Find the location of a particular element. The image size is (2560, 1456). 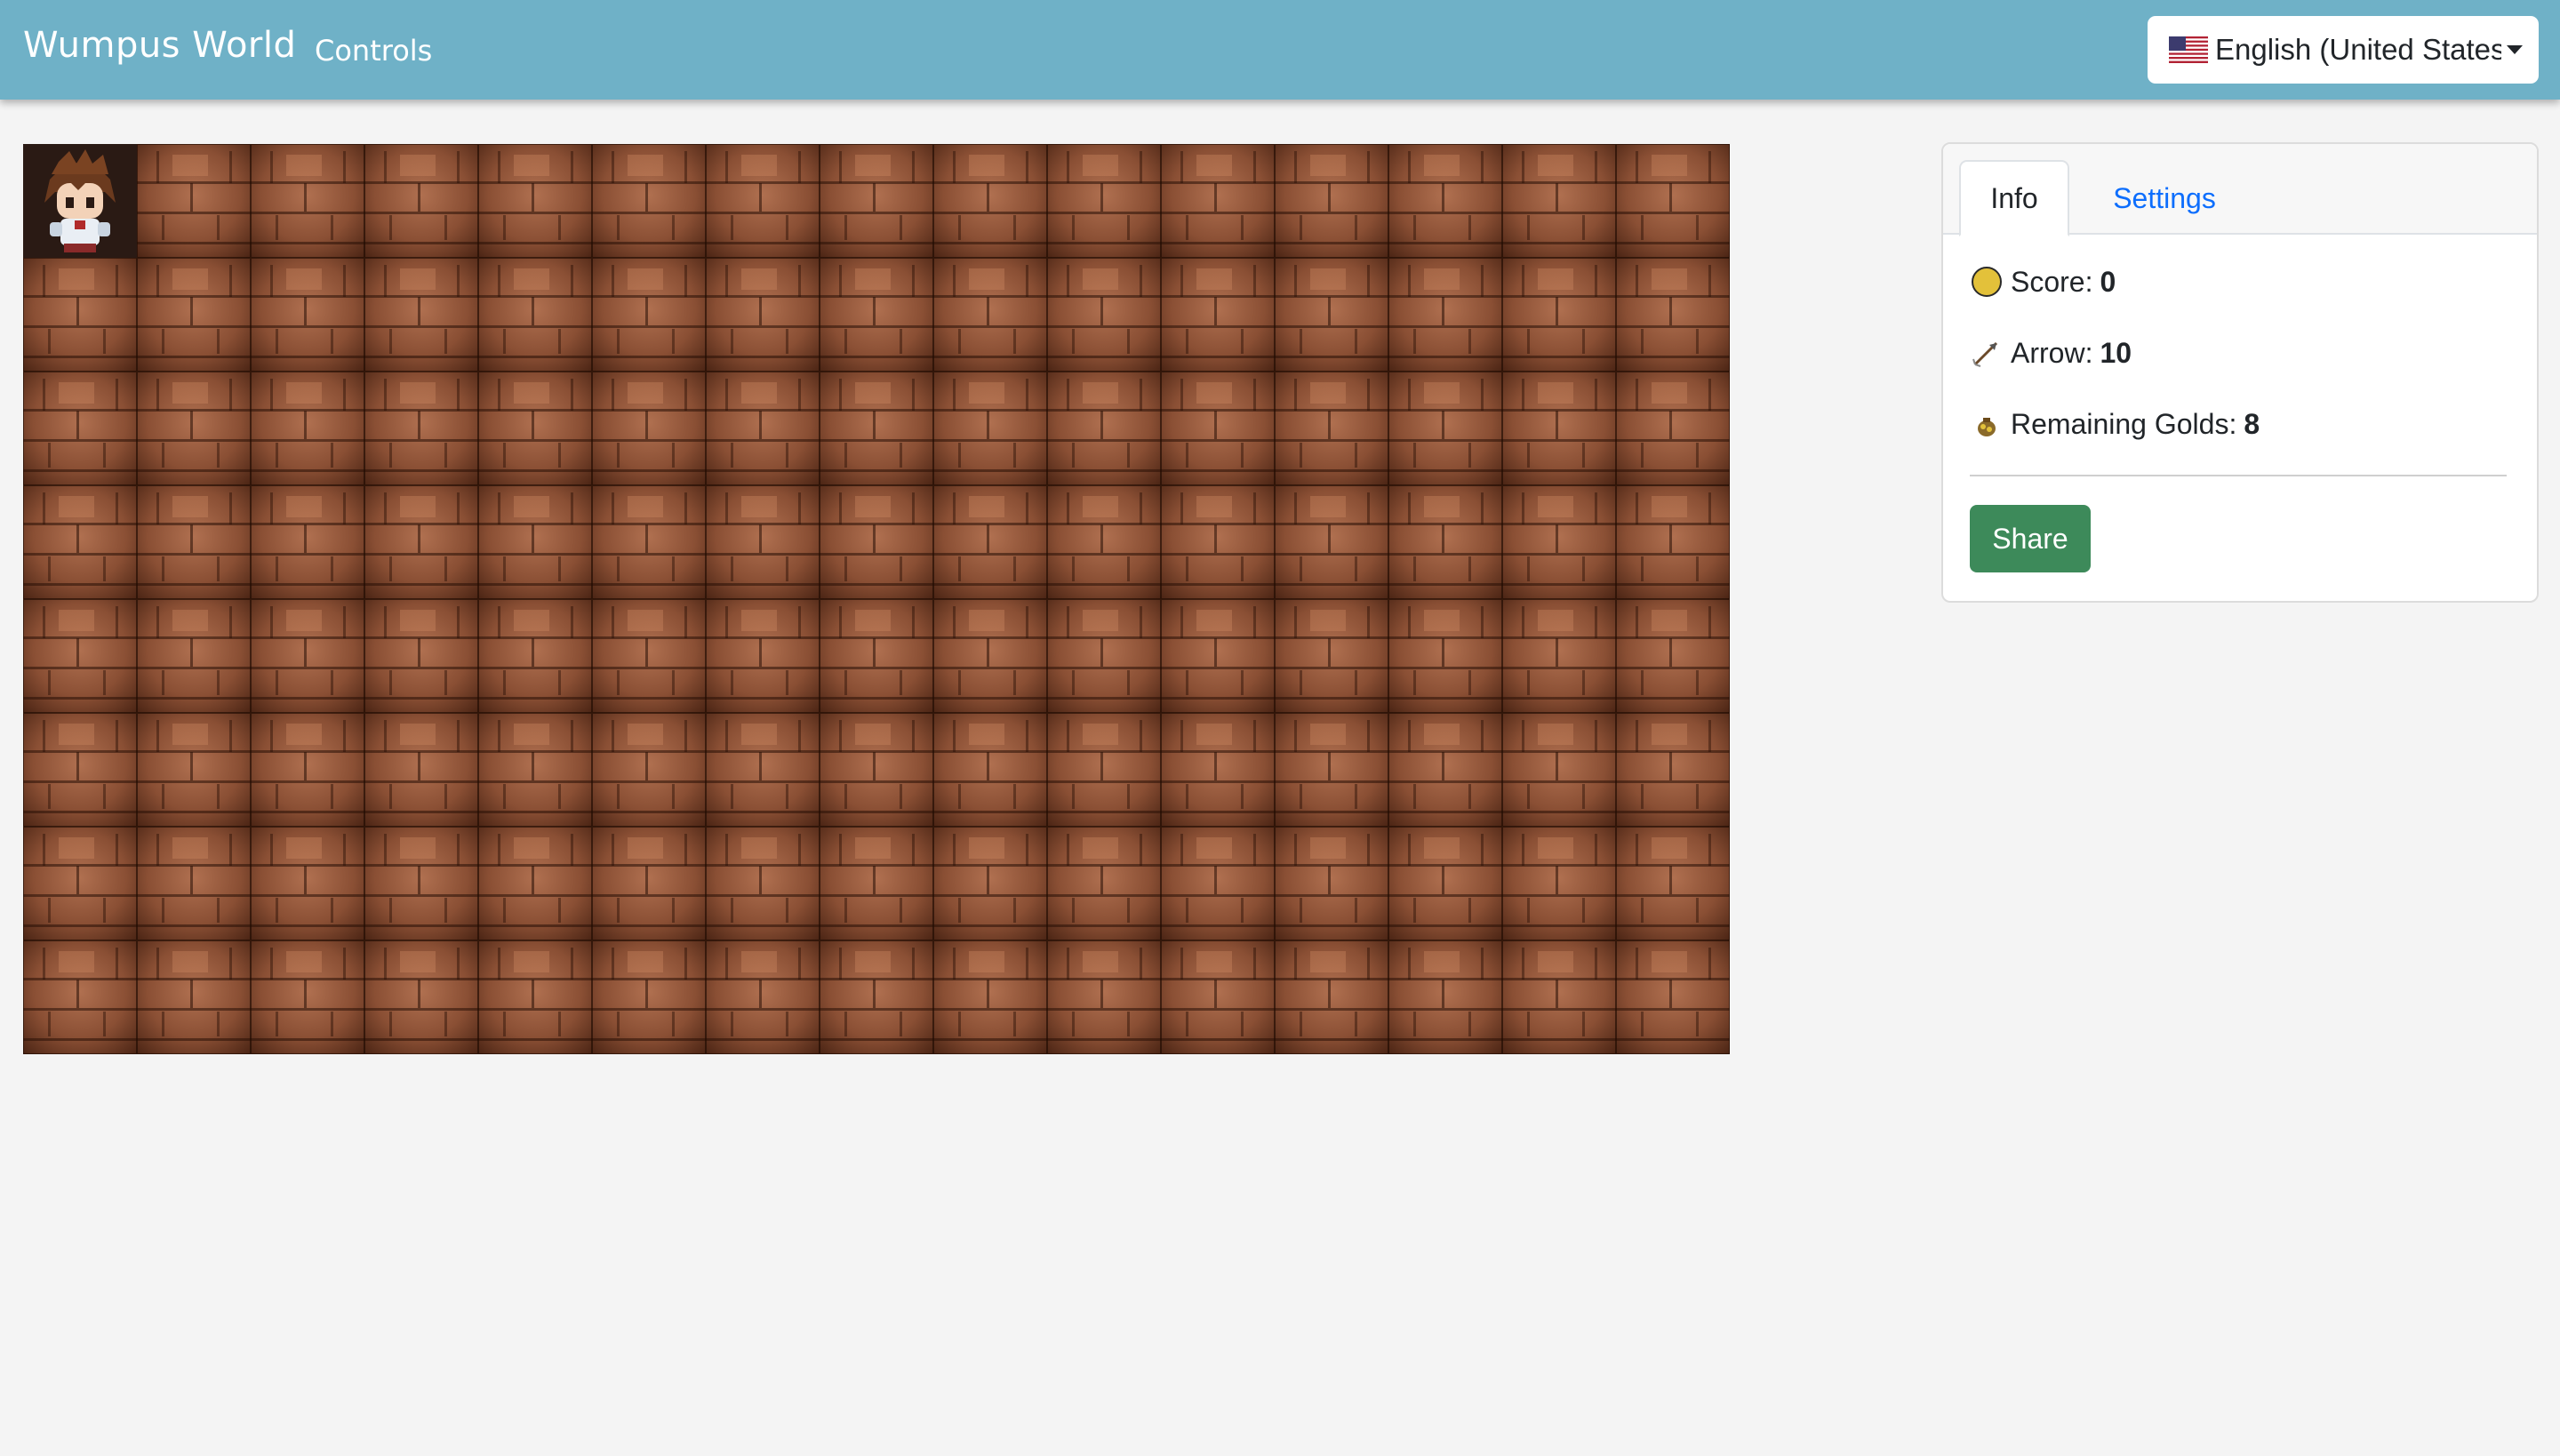

language-dropdown: English (United States) is located at coordinates (2343, 50).